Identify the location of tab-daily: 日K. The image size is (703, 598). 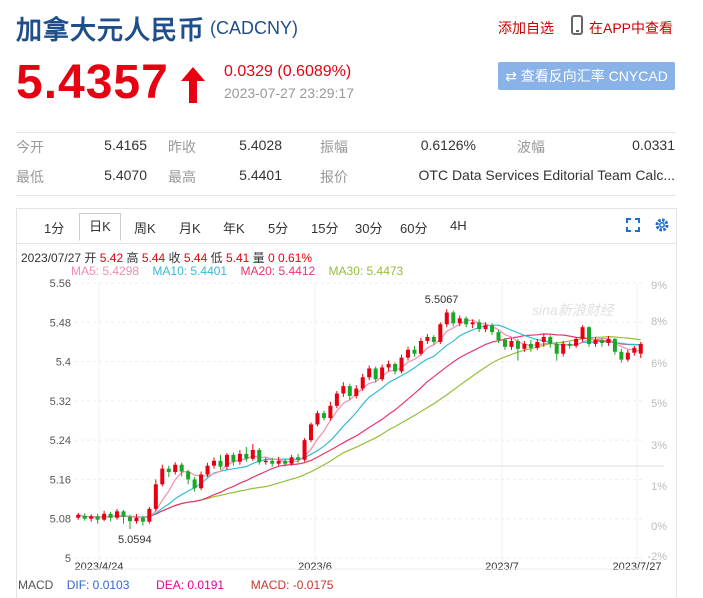
(100, 227).